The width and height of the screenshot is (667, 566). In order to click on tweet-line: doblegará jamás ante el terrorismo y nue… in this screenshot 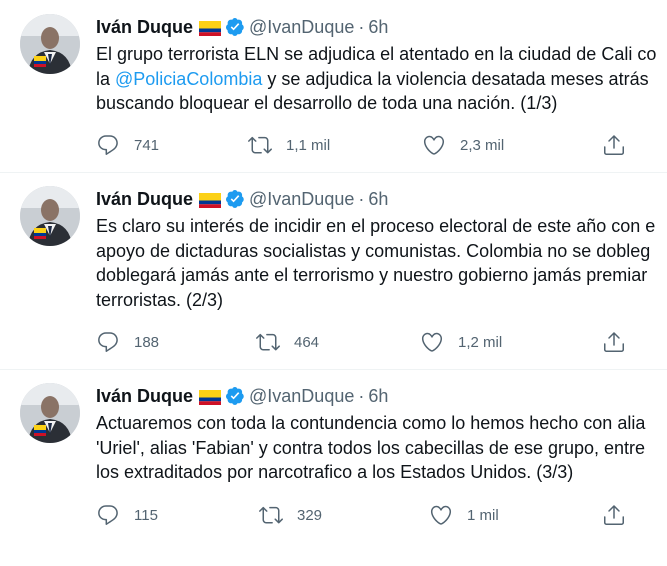, I will do `click(372, 275)`.